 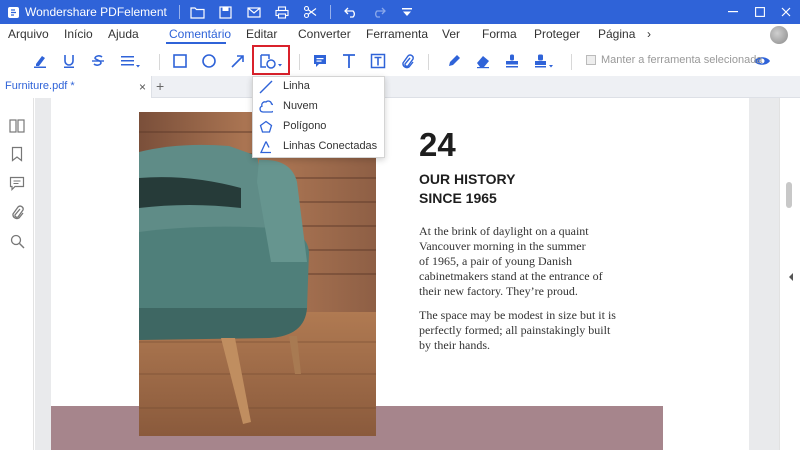 What do you see at coordinates (786, 12) in the screenshot?
I see `close-icon` at bounding box center [786, 12].